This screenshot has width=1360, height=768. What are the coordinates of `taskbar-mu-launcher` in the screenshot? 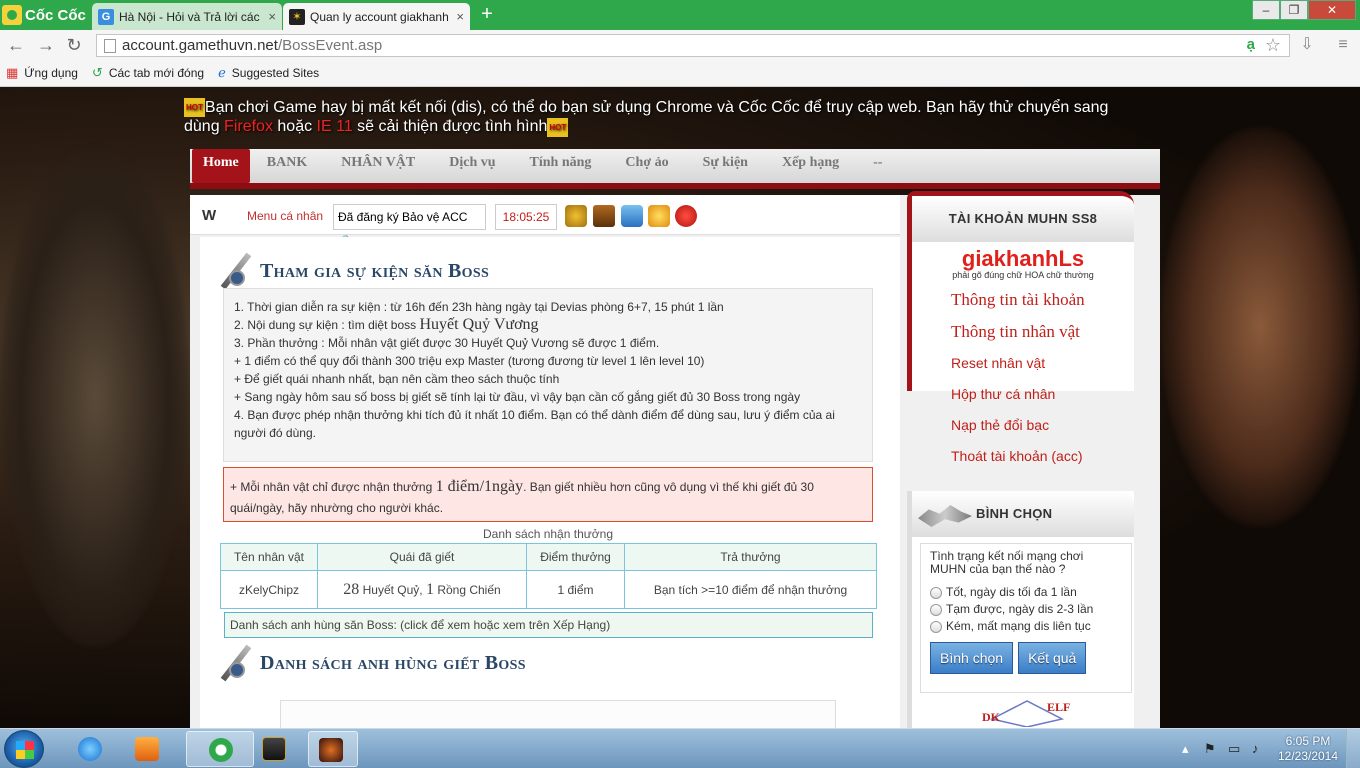 It's located at (333, 749).